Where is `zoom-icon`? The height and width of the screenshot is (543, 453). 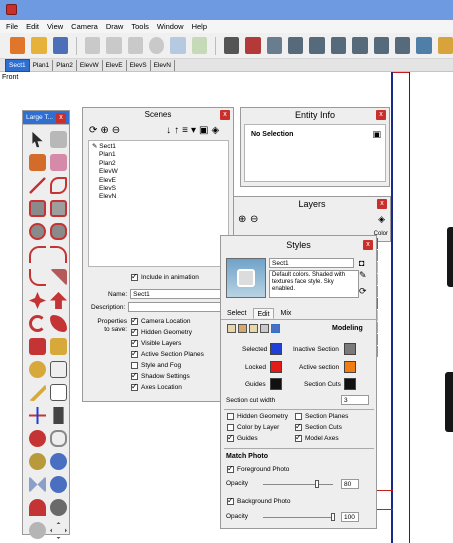
zoom-icon is located at coordinates (37, 461).